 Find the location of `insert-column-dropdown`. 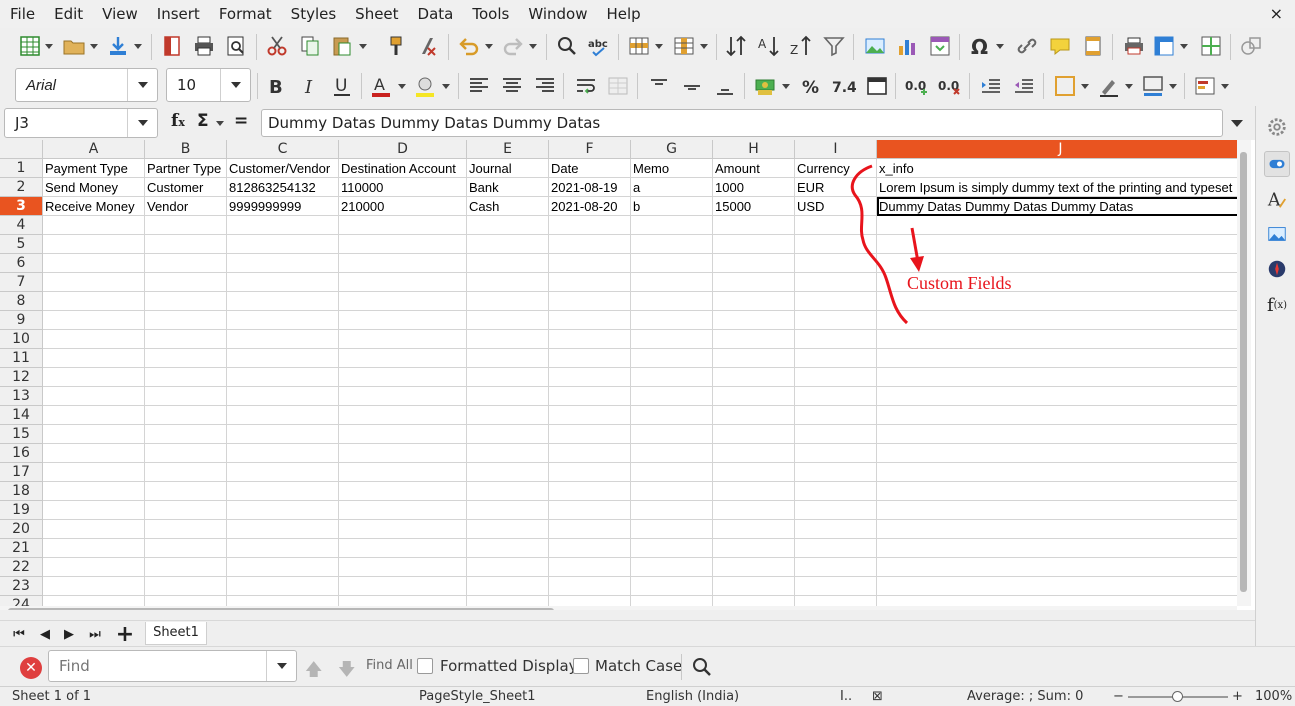

insert-column-dropdown is located at coordinates (704, 46).